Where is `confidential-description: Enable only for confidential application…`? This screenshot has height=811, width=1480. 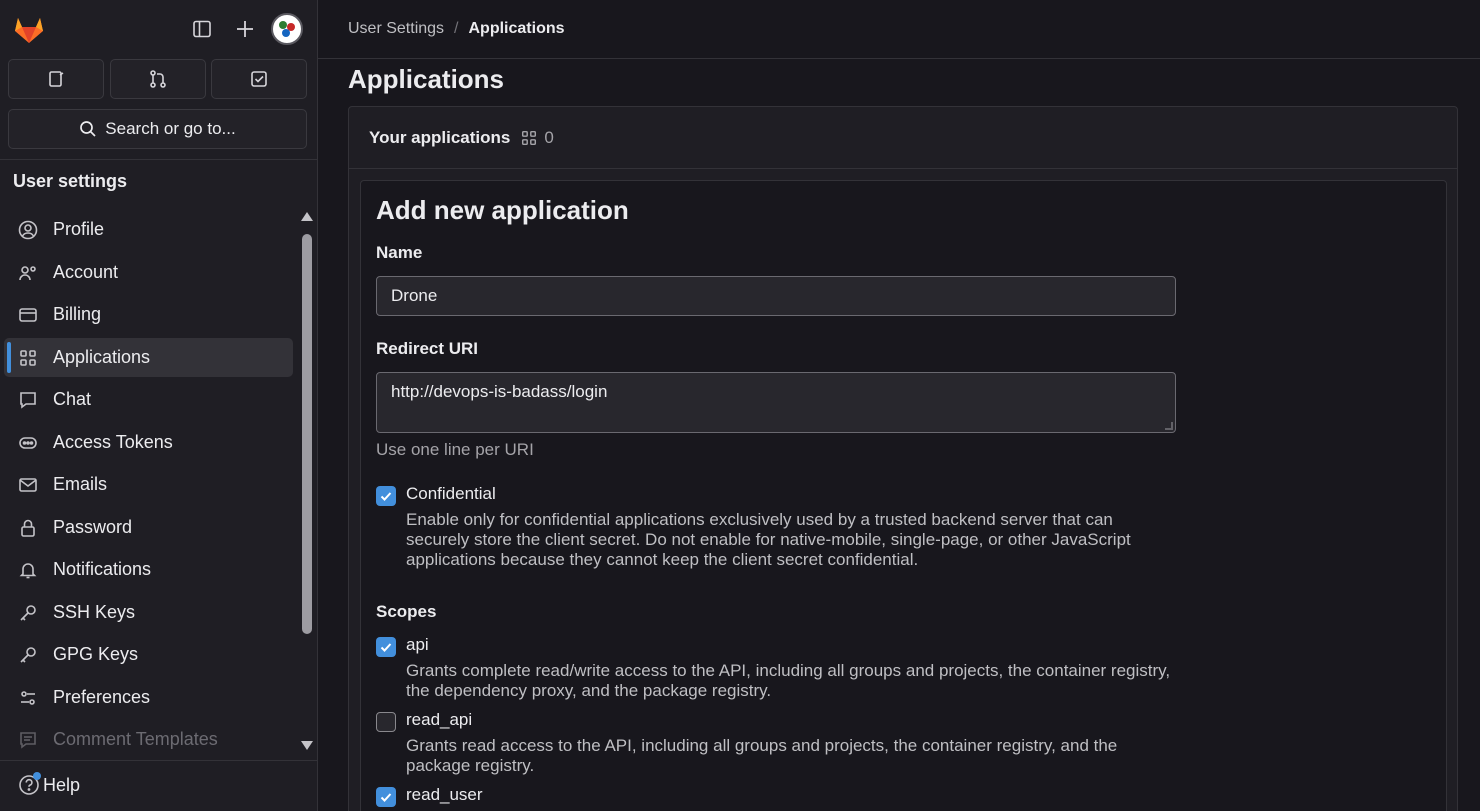
confidential-description: Enable only for confidential application… is located at coordinates (768, 539).